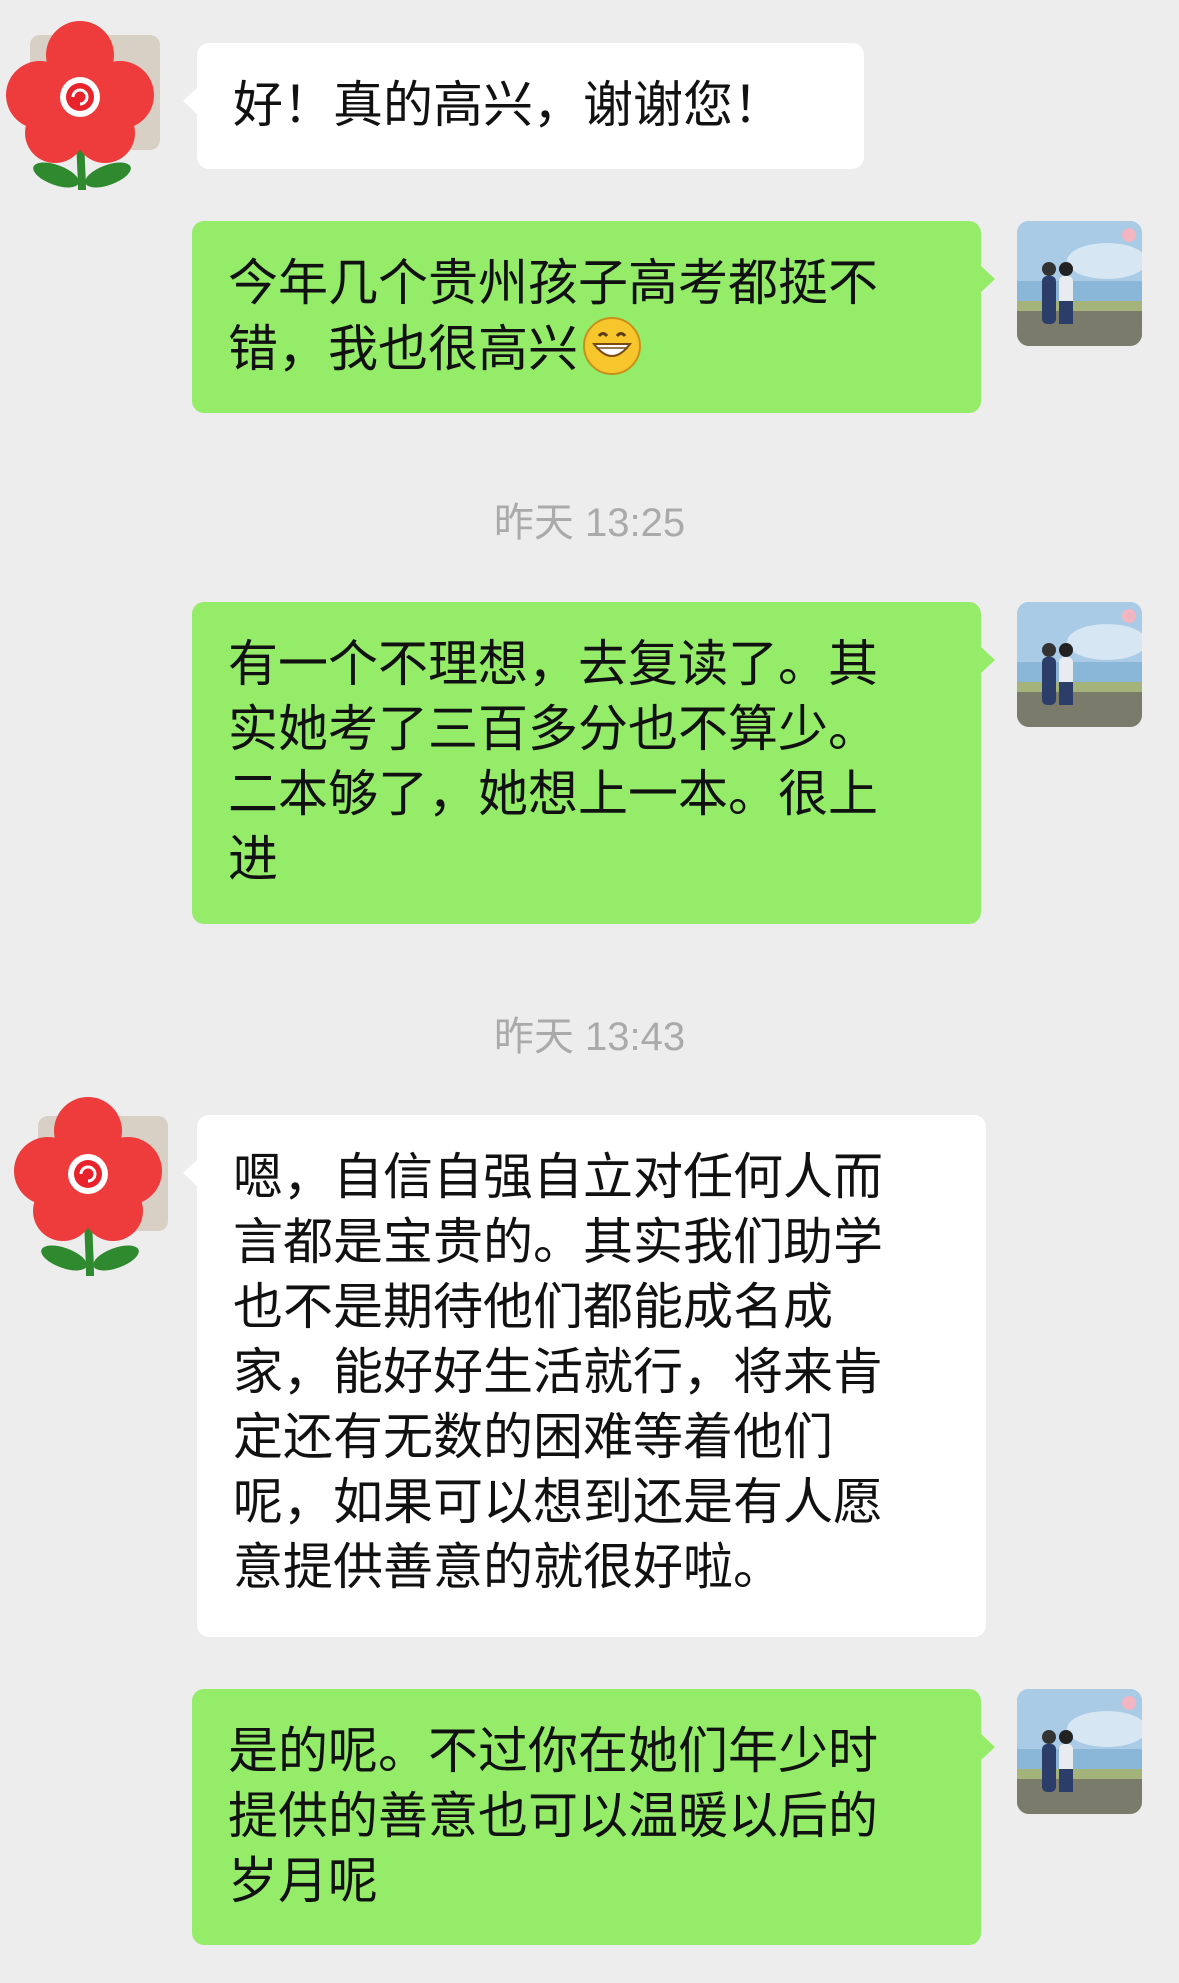 The width and height of the screenshot is (1179, 1983). I want to click on timestamp: 昨天 13:43, so click(589, 1037).